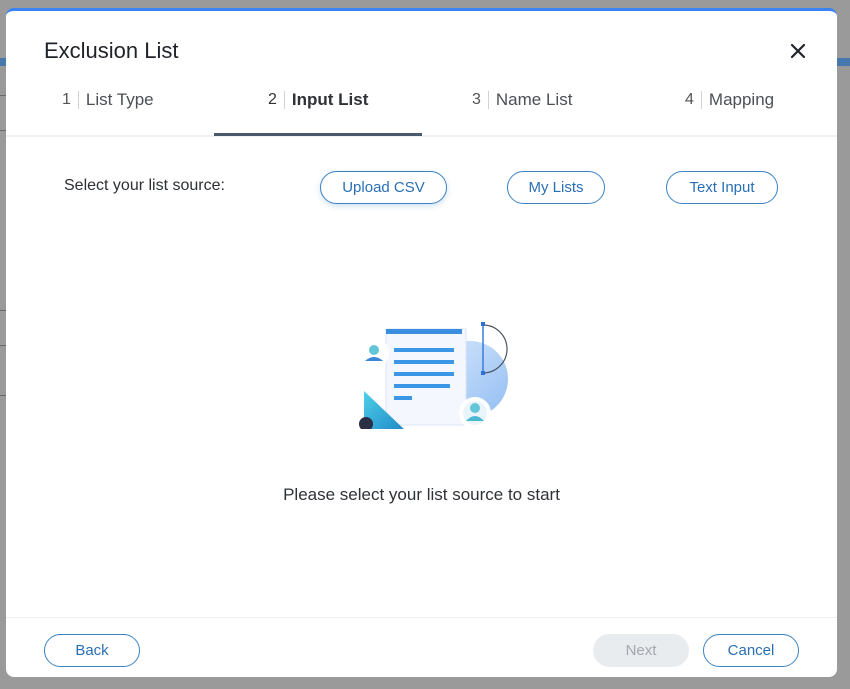 This screenshot has width=850, height=689. What do you see at coordinates (751, 650) in the screenshot?
I see `cancel-button: Cancel` at bounding box center [751, 650].